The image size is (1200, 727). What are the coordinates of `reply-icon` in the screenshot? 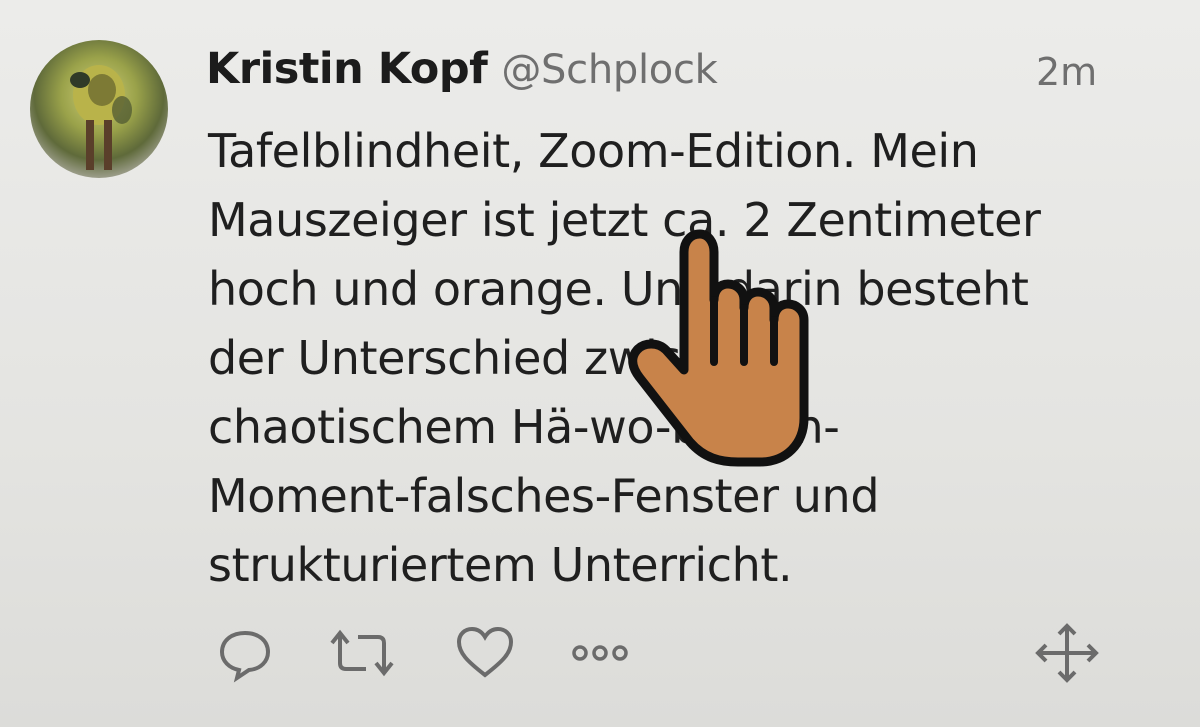 It's located at (245, 656).